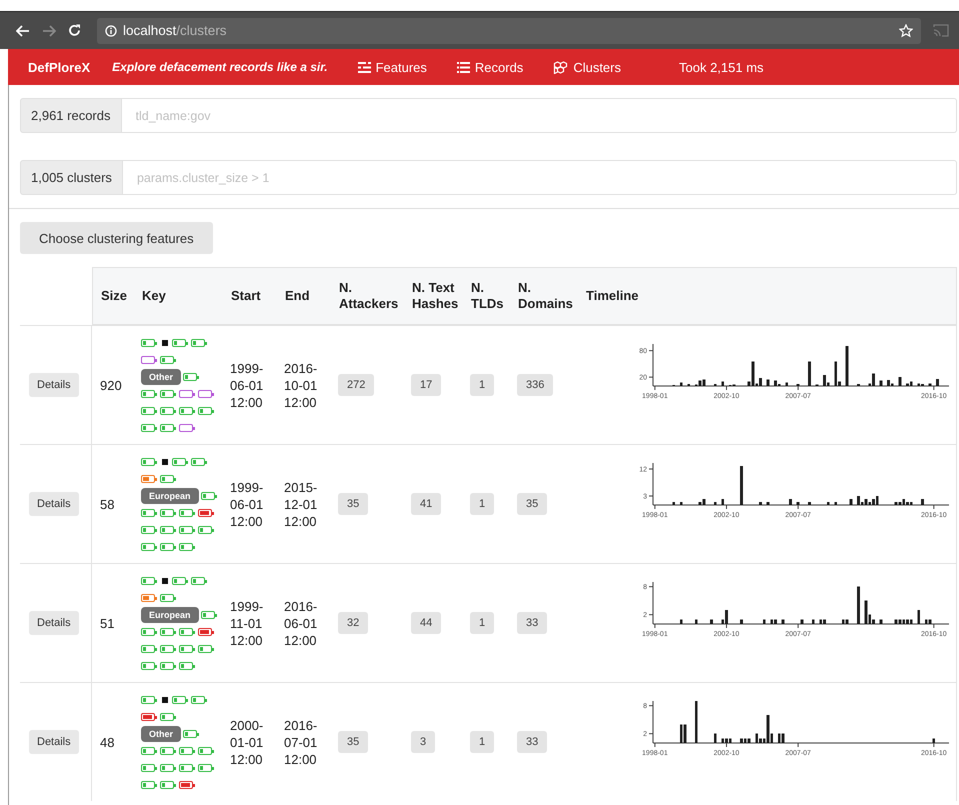  Describe the element at coordinates (364, 67) in the screenshot. I see `sliders-icon` at that location.